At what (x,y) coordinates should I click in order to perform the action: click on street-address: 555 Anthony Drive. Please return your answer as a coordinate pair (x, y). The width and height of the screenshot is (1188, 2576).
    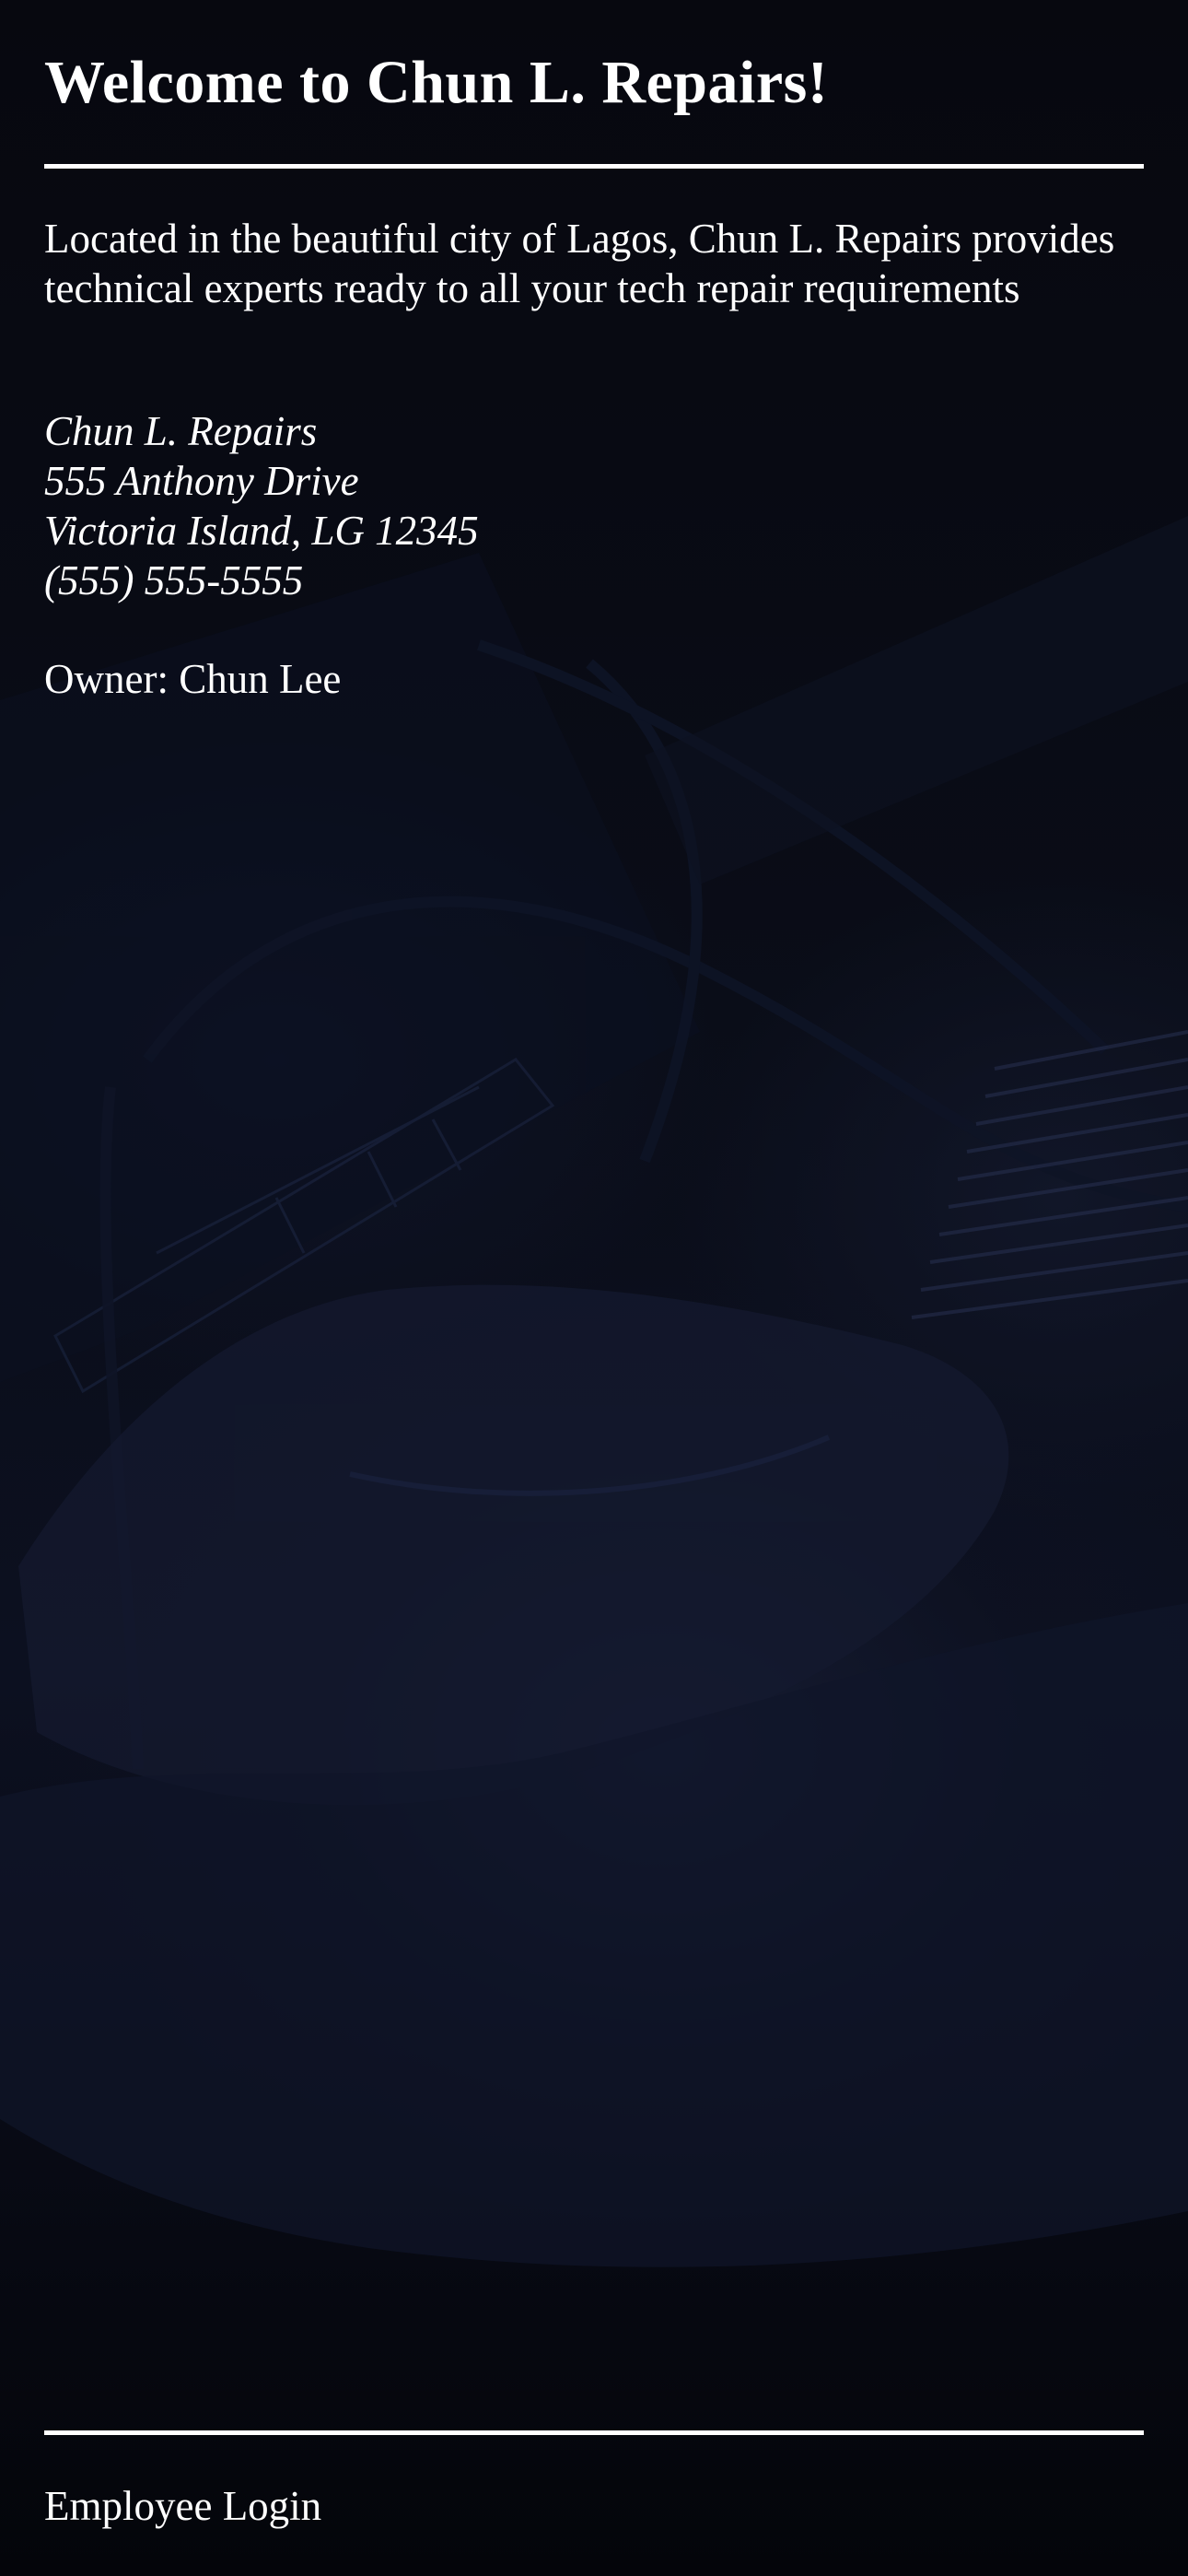
    Looking at the image, I should click on (201, 481).